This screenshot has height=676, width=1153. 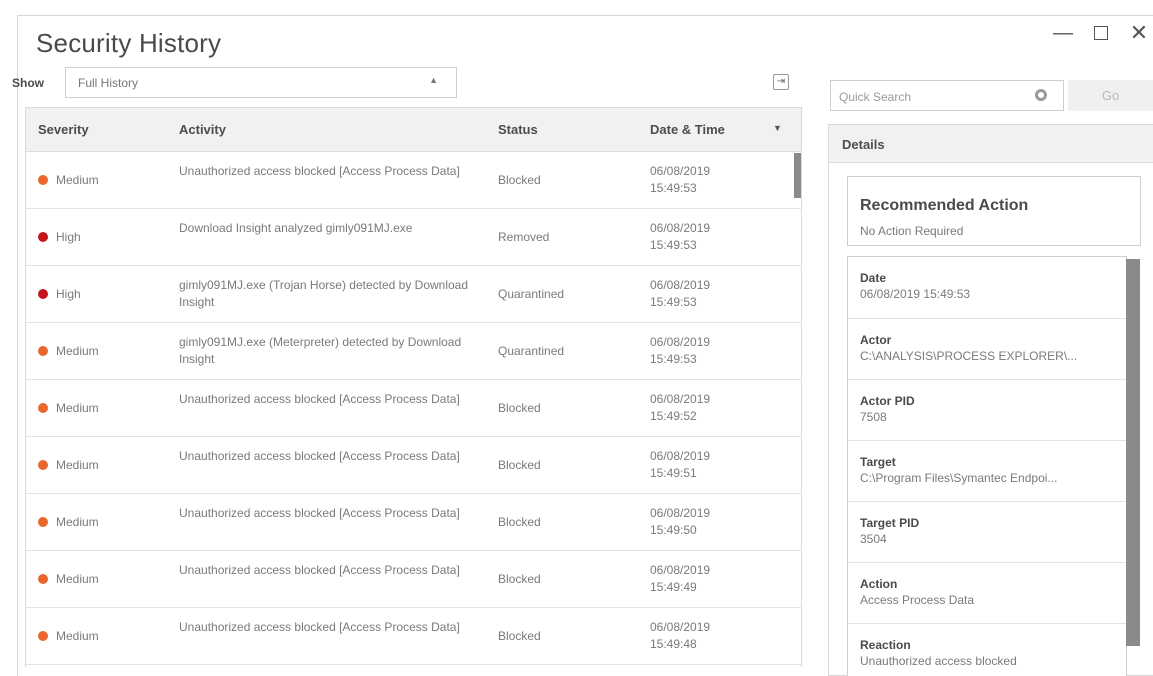 I want to click on activity-cell: Download Insight analyzed gimly091MJ.exe, so click(x=296, y=228).